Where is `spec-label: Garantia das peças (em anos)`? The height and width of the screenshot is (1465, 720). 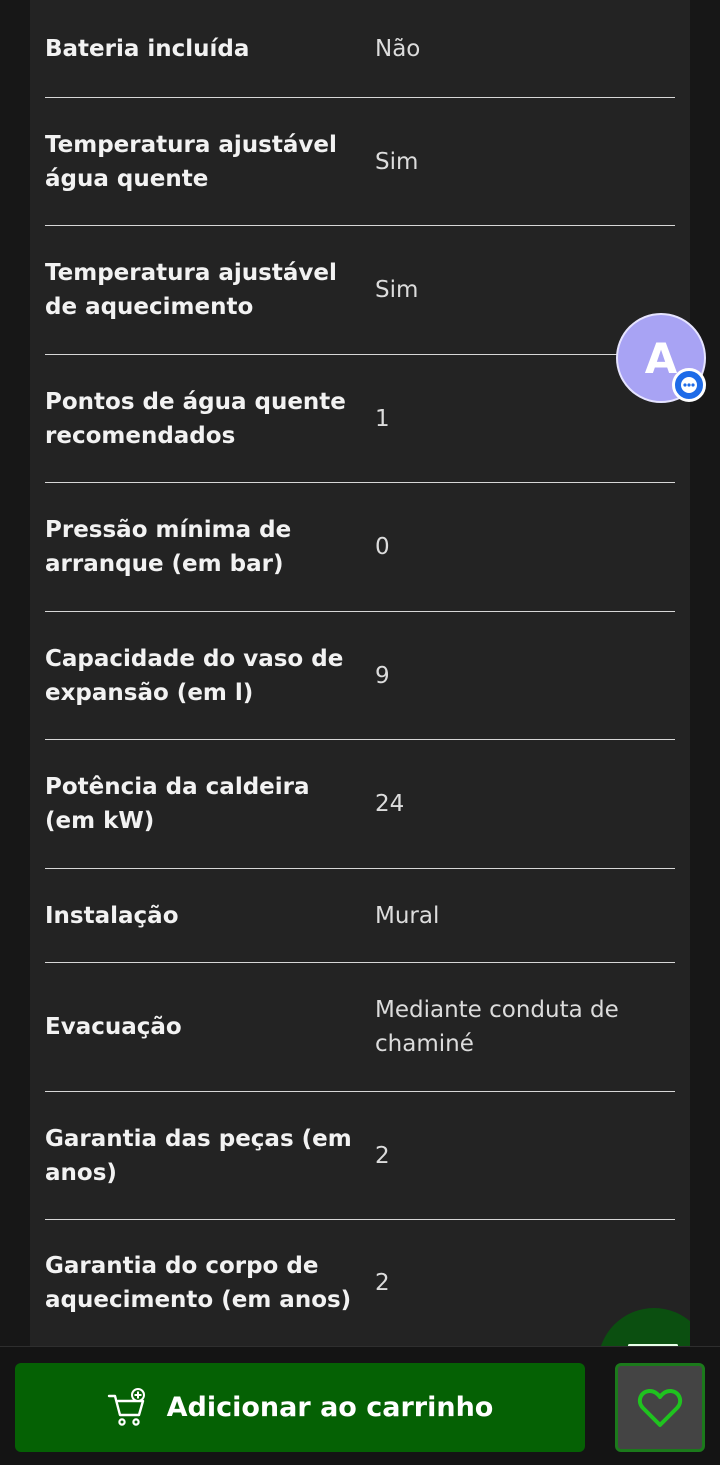 spec-label: Garantia das peças (em anos) is located at coordinates (198, 1155).